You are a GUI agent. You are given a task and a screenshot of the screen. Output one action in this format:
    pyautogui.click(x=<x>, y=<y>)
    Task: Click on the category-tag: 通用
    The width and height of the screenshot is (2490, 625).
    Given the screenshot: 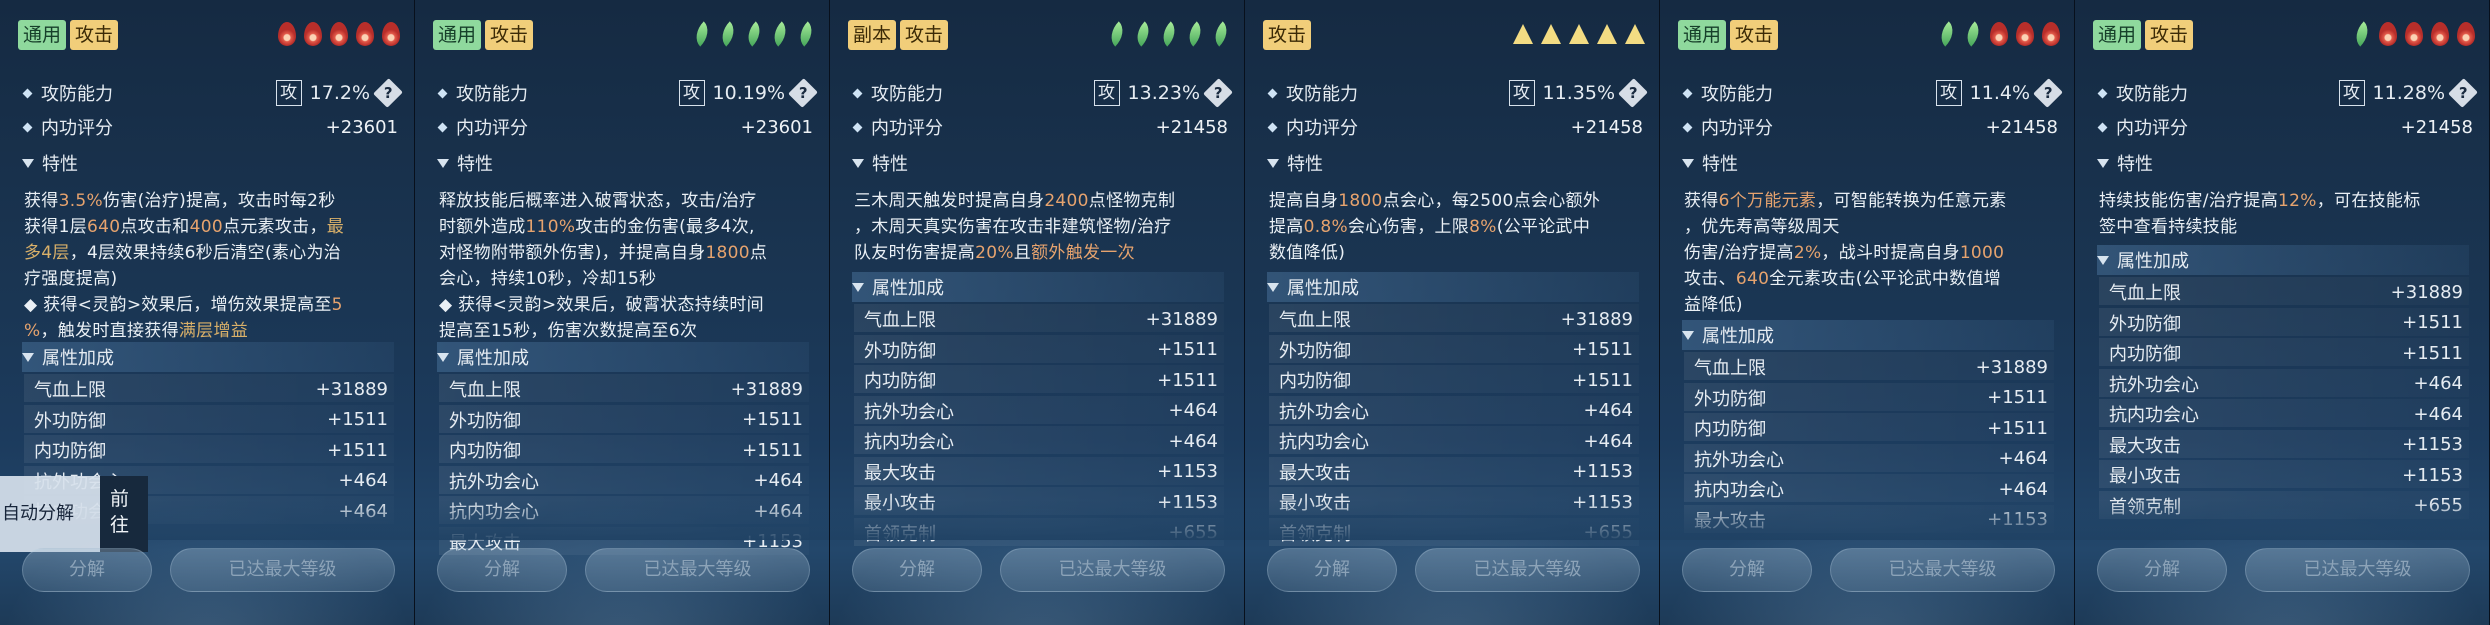 What is the action you would take?
    pyautogui.click(x=457, y=35)
    